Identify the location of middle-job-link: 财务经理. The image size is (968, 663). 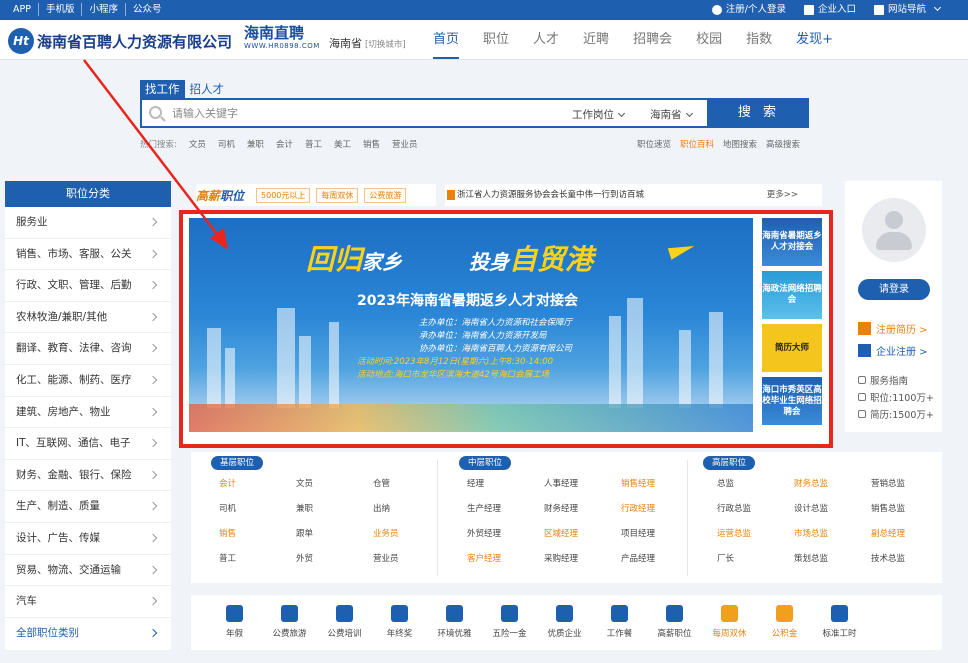
(582, 509).